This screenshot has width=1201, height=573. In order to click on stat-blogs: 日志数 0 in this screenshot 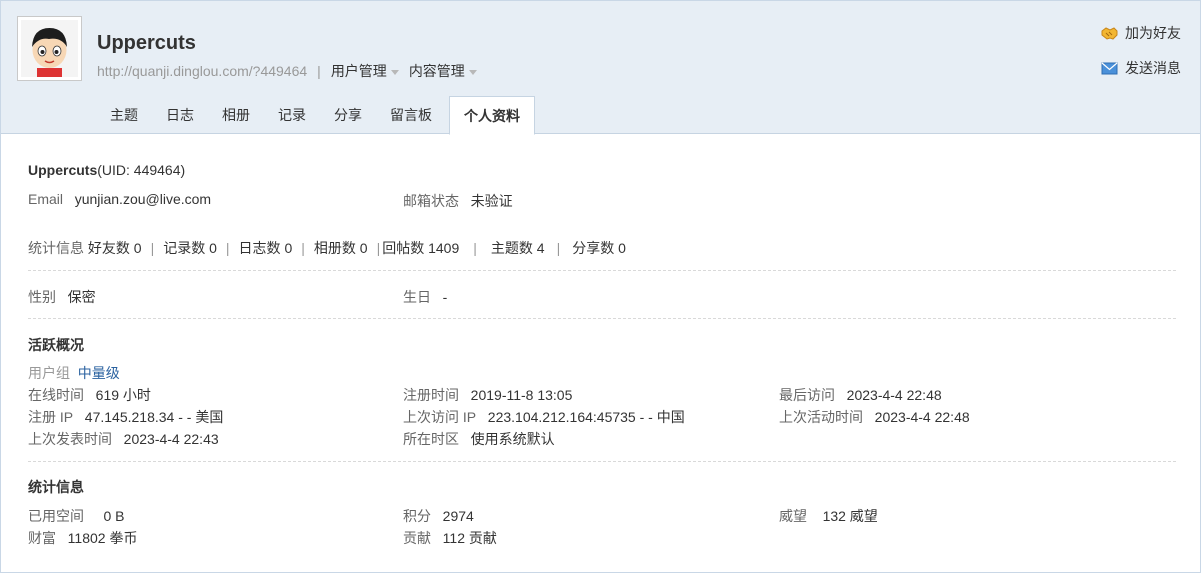, I will do `click(266, 248)`.